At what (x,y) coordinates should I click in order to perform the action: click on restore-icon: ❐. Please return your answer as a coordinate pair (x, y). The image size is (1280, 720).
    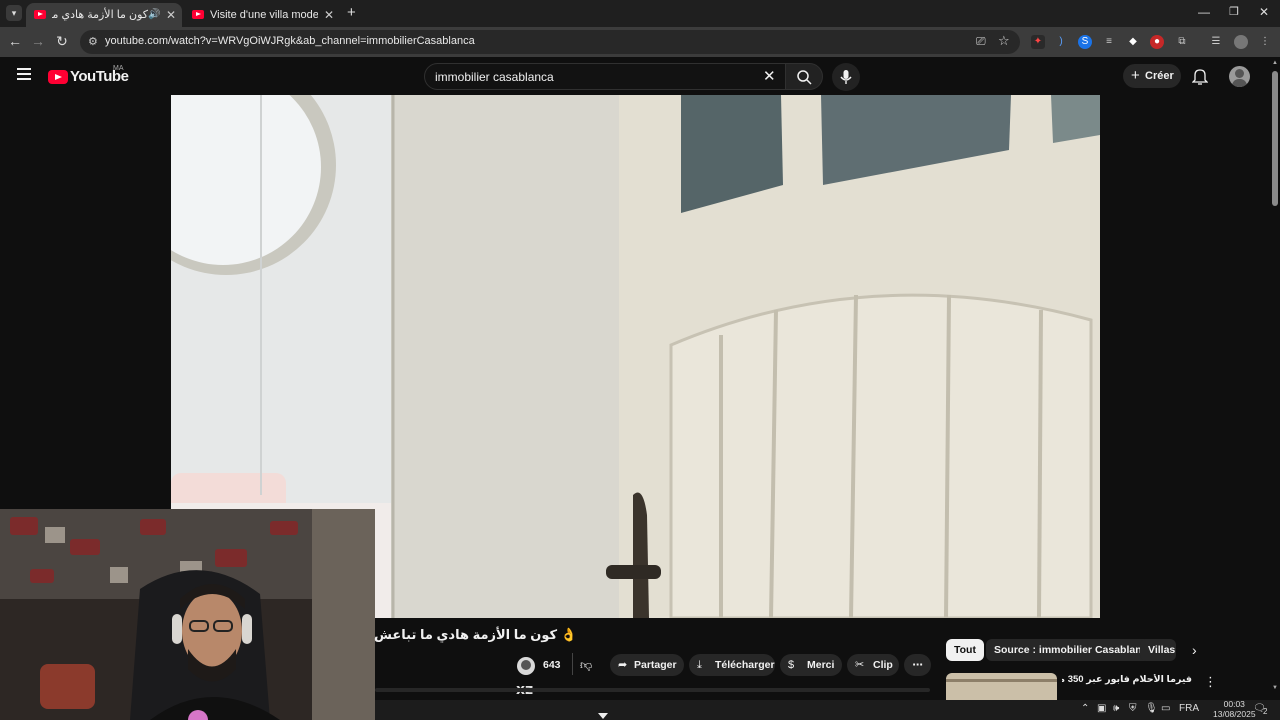
    Looking at the image, I should click on (1234, 11).